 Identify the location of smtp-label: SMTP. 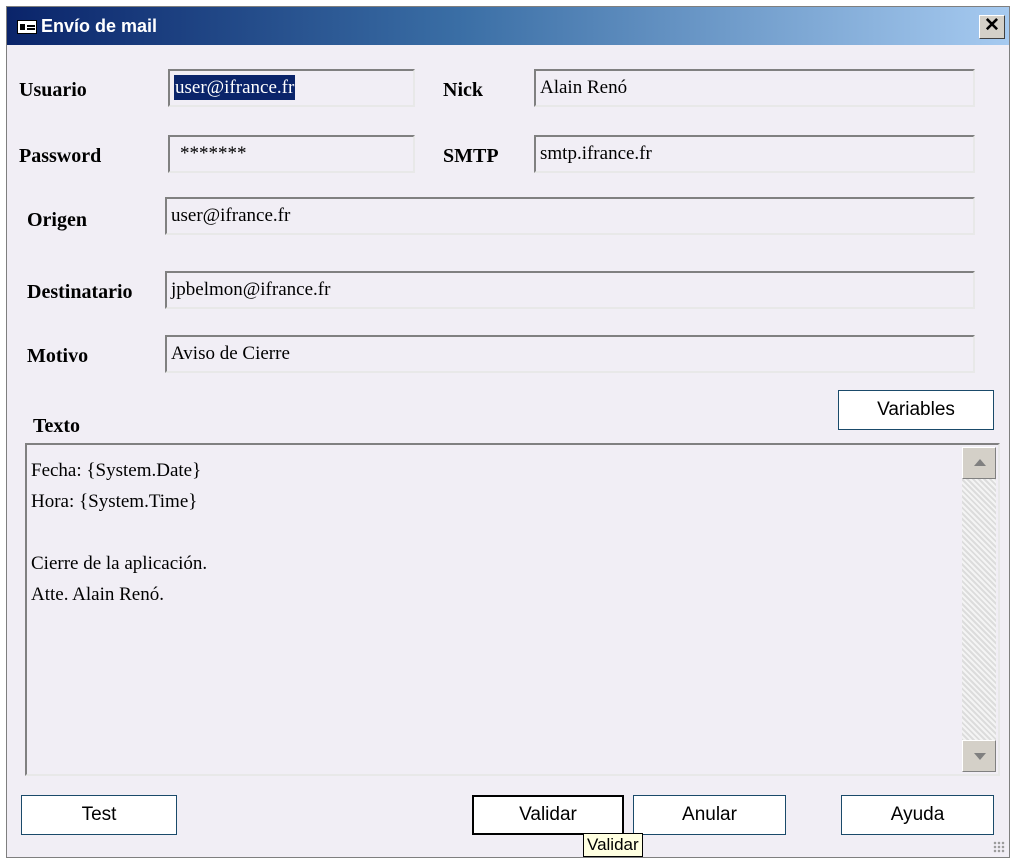
(471, 156).